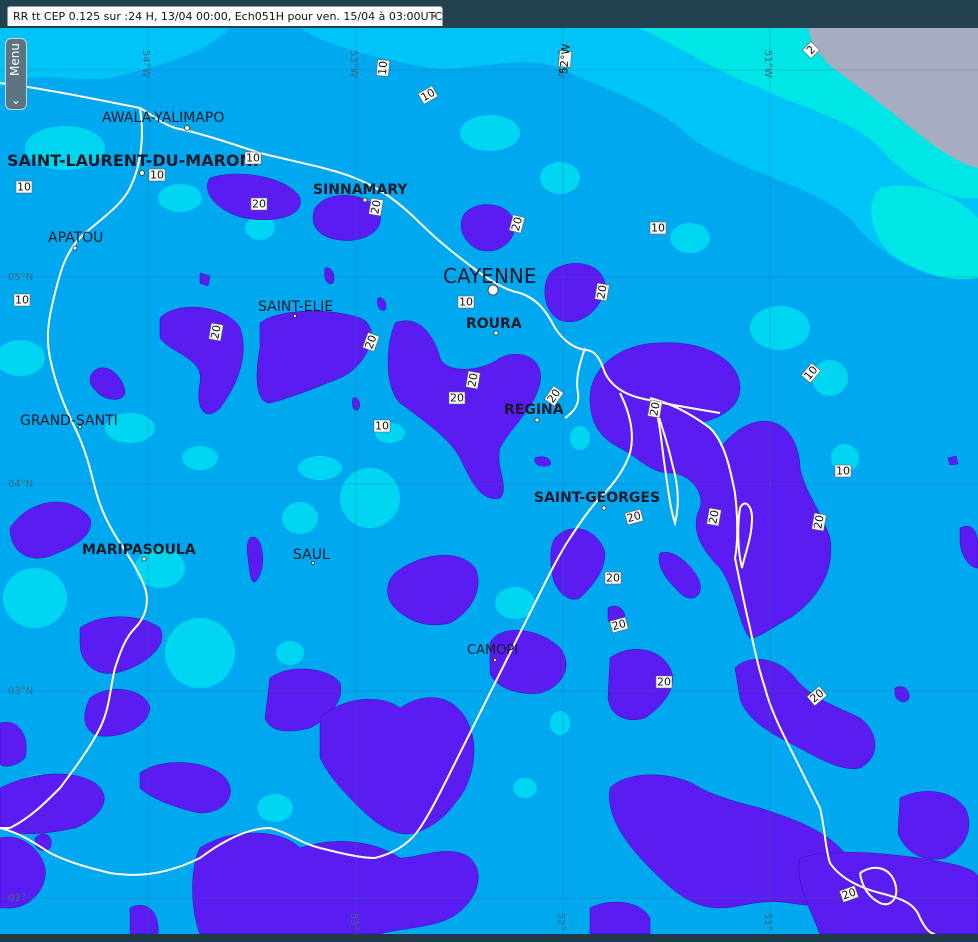 The image size is (978, 942). I want to click on grid-label: 53°, so click(353, 922).